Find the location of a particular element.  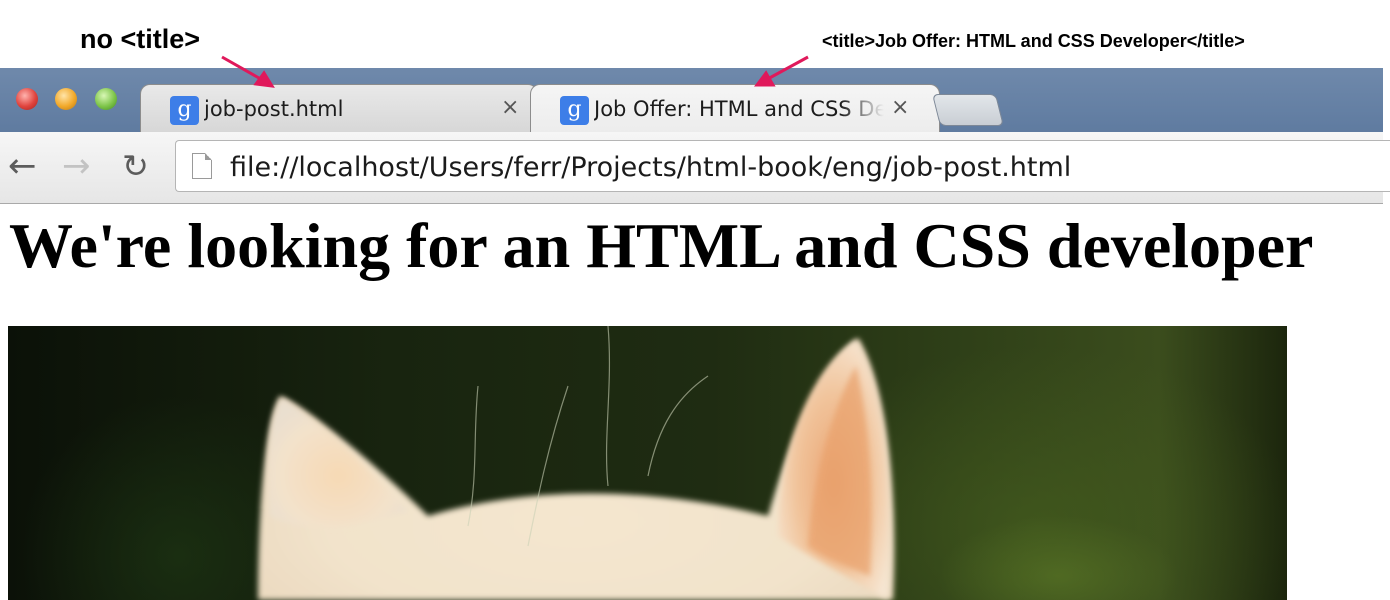

reload-icon: ↻ is located at coordinates (135, 166).